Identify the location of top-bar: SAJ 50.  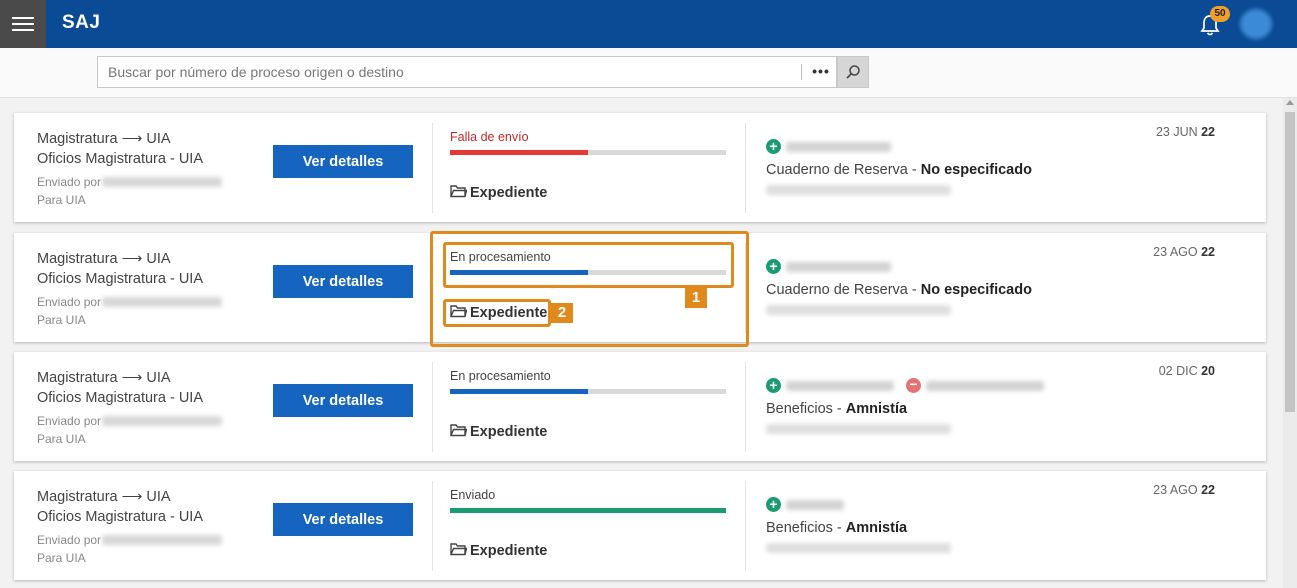
(648, 24).